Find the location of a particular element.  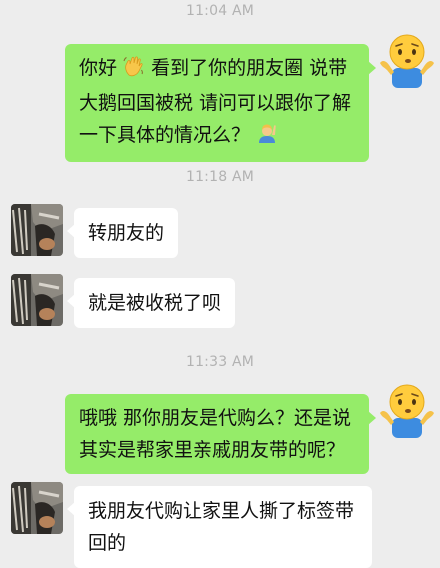

message-text: 哦哦 那你朋友是代购么？还是说其实是帮家里亲戚朋友带的呢？ is located at coordinates (215, 434).